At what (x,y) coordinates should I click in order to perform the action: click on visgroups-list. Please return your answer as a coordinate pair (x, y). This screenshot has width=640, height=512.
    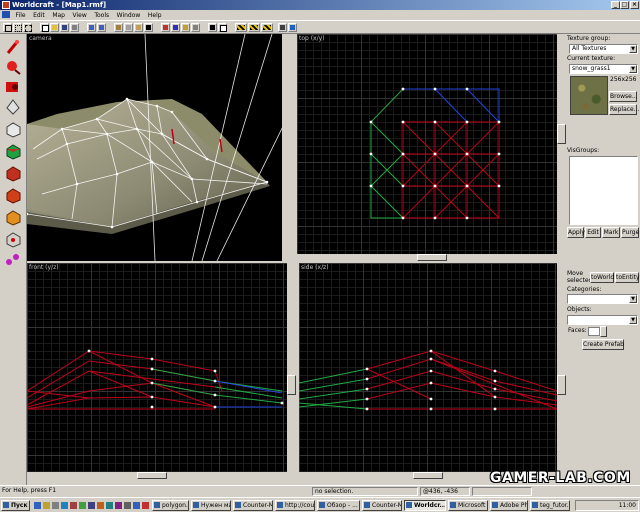
    Looking at the image, I should click on (603, 190).